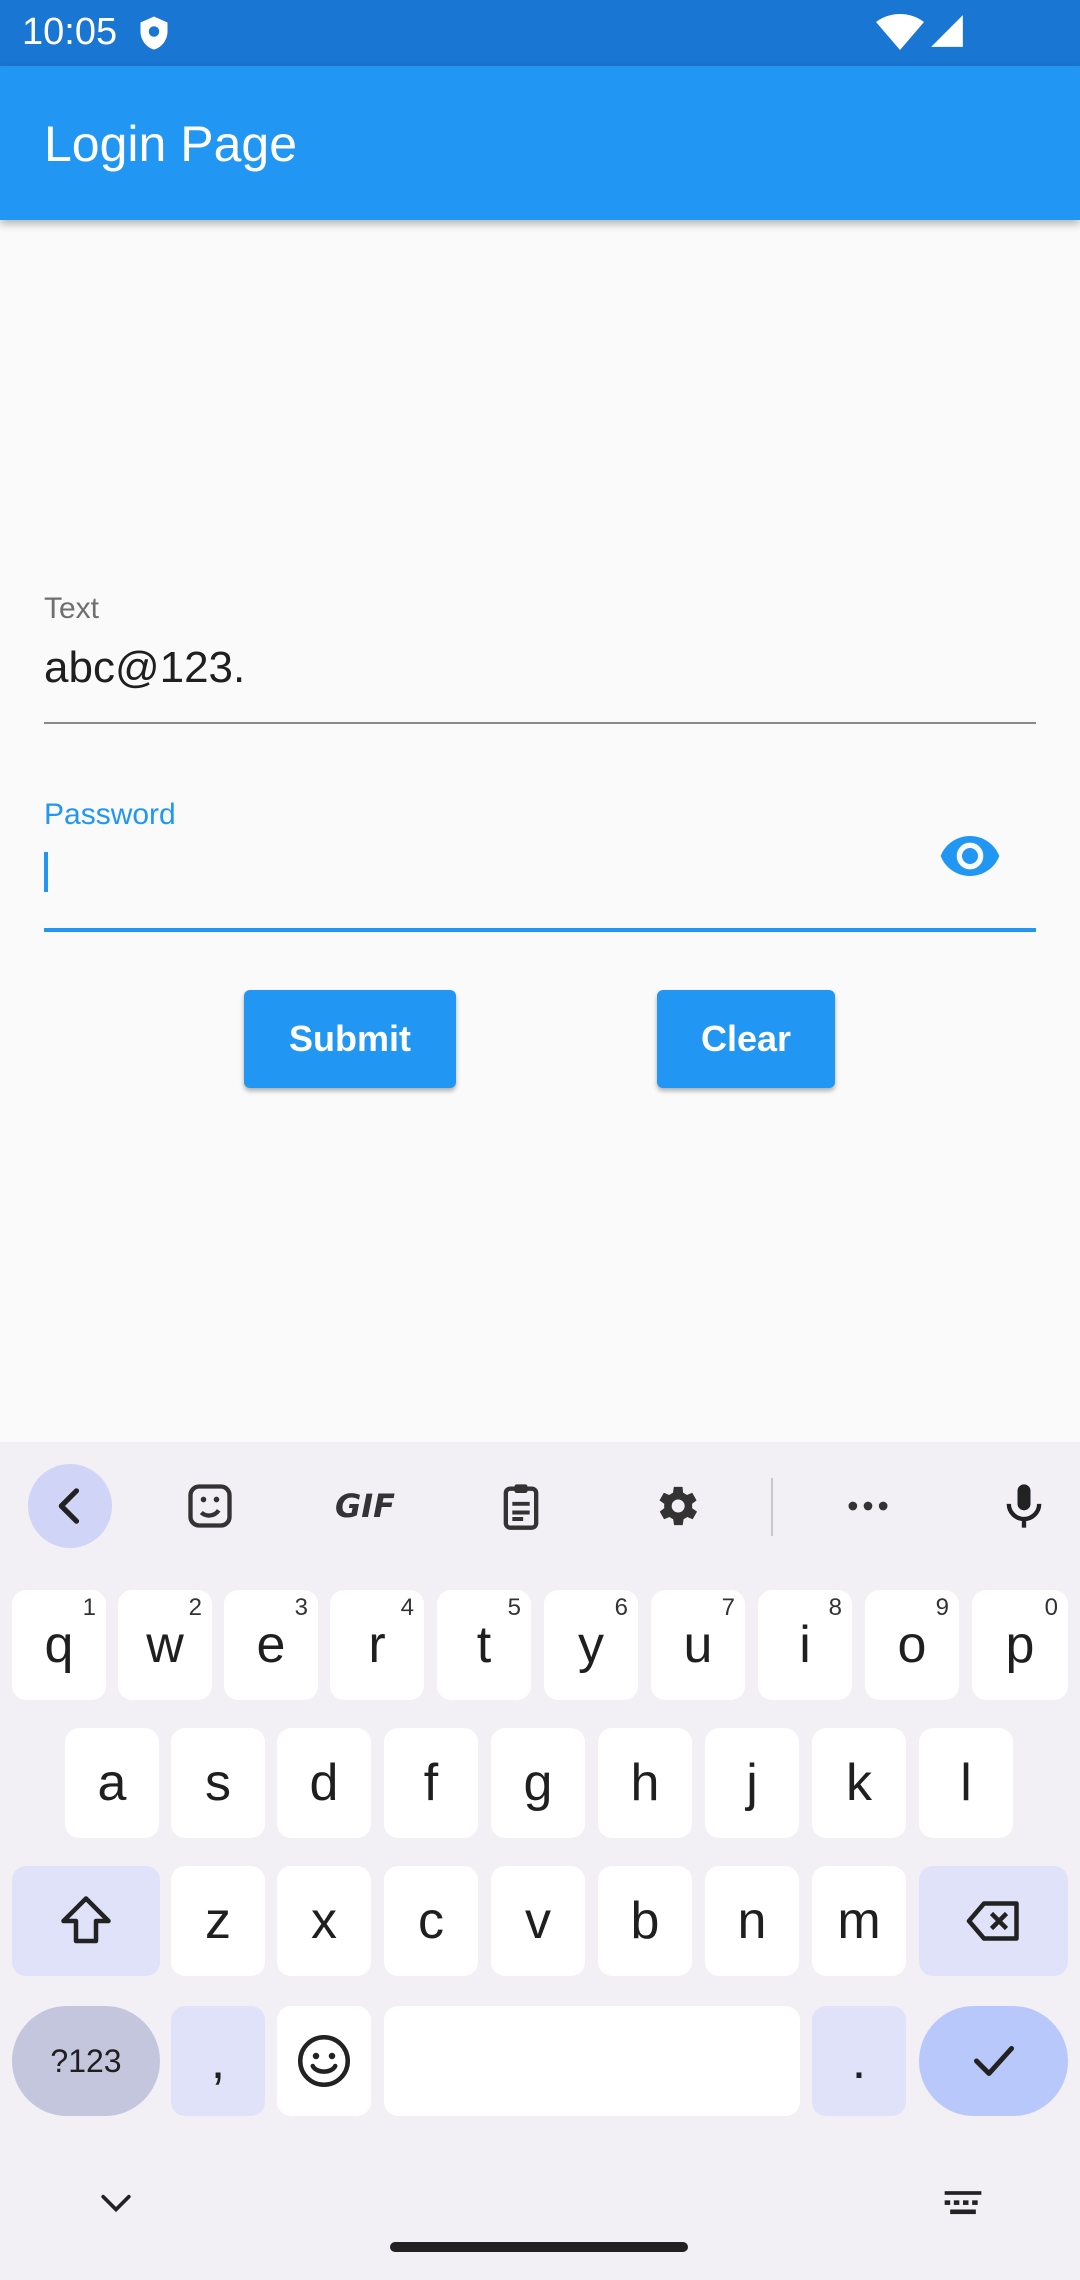 The image size is (1080, 2280). What do you see at coordinates (540, 2230) in the screenshot?
I see `keyboard-nav-row` at bounding box center [540, 2230].